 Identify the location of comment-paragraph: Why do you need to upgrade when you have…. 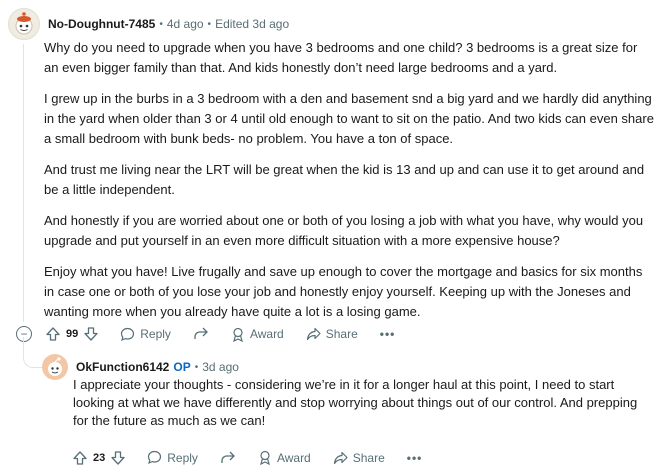
(341, 57).